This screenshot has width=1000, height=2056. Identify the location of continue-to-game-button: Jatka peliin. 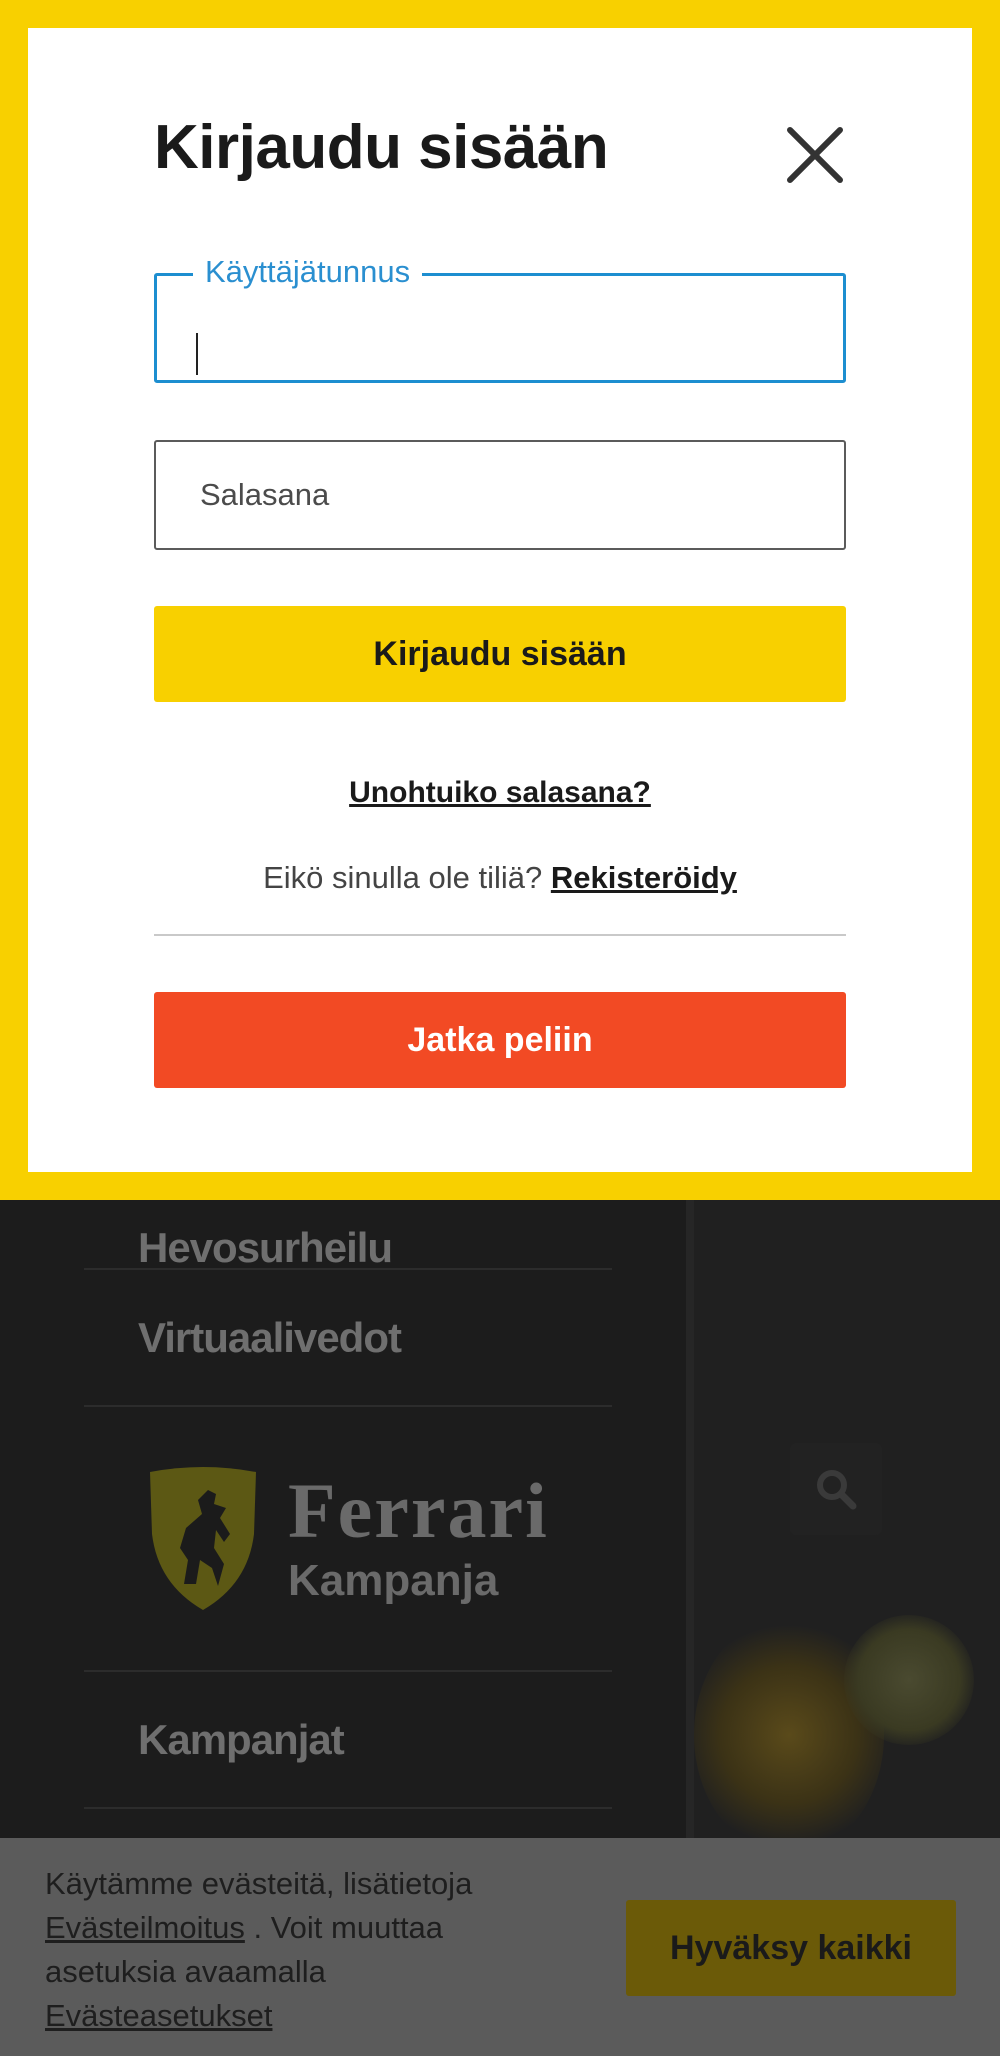
(500, 1040).